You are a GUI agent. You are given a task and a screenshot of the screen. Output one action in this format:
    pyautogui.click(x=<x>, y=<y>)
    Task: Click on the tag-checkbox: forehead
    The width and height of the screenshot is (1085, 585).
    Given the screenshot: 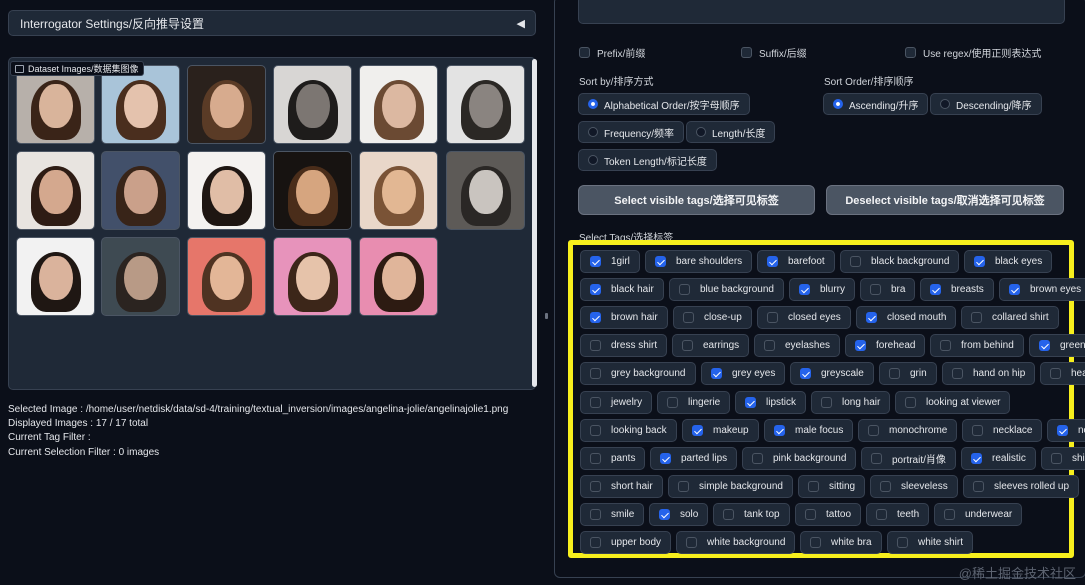 What is the action you would take?
    pyautogui.click(x=885, y=345)
    